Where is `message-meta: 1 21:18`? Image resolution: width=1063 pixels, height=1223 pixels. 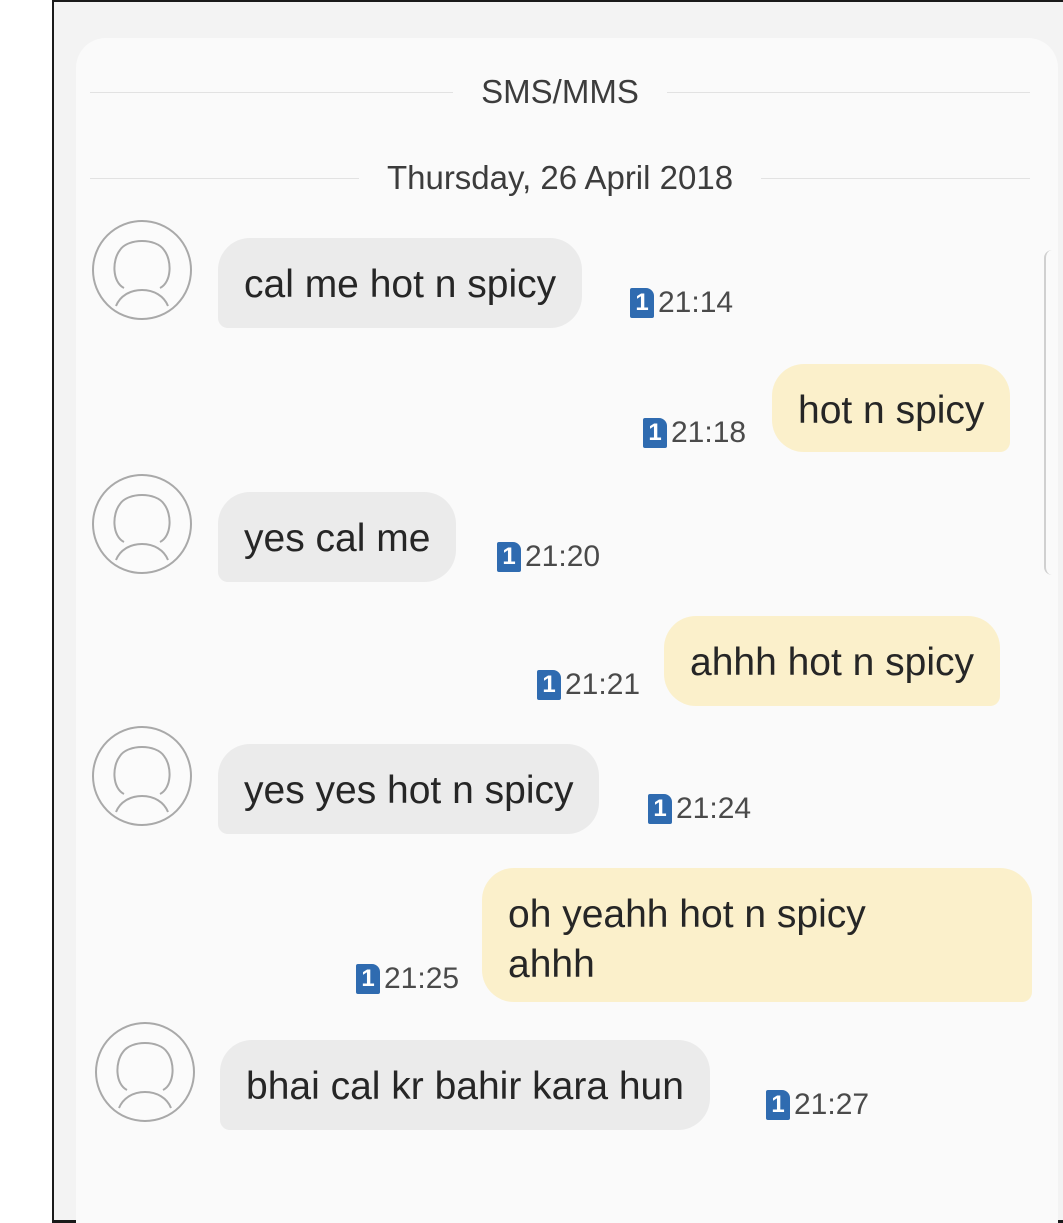
message-meta: 1 21:18 is located at coordinates (694, 433).